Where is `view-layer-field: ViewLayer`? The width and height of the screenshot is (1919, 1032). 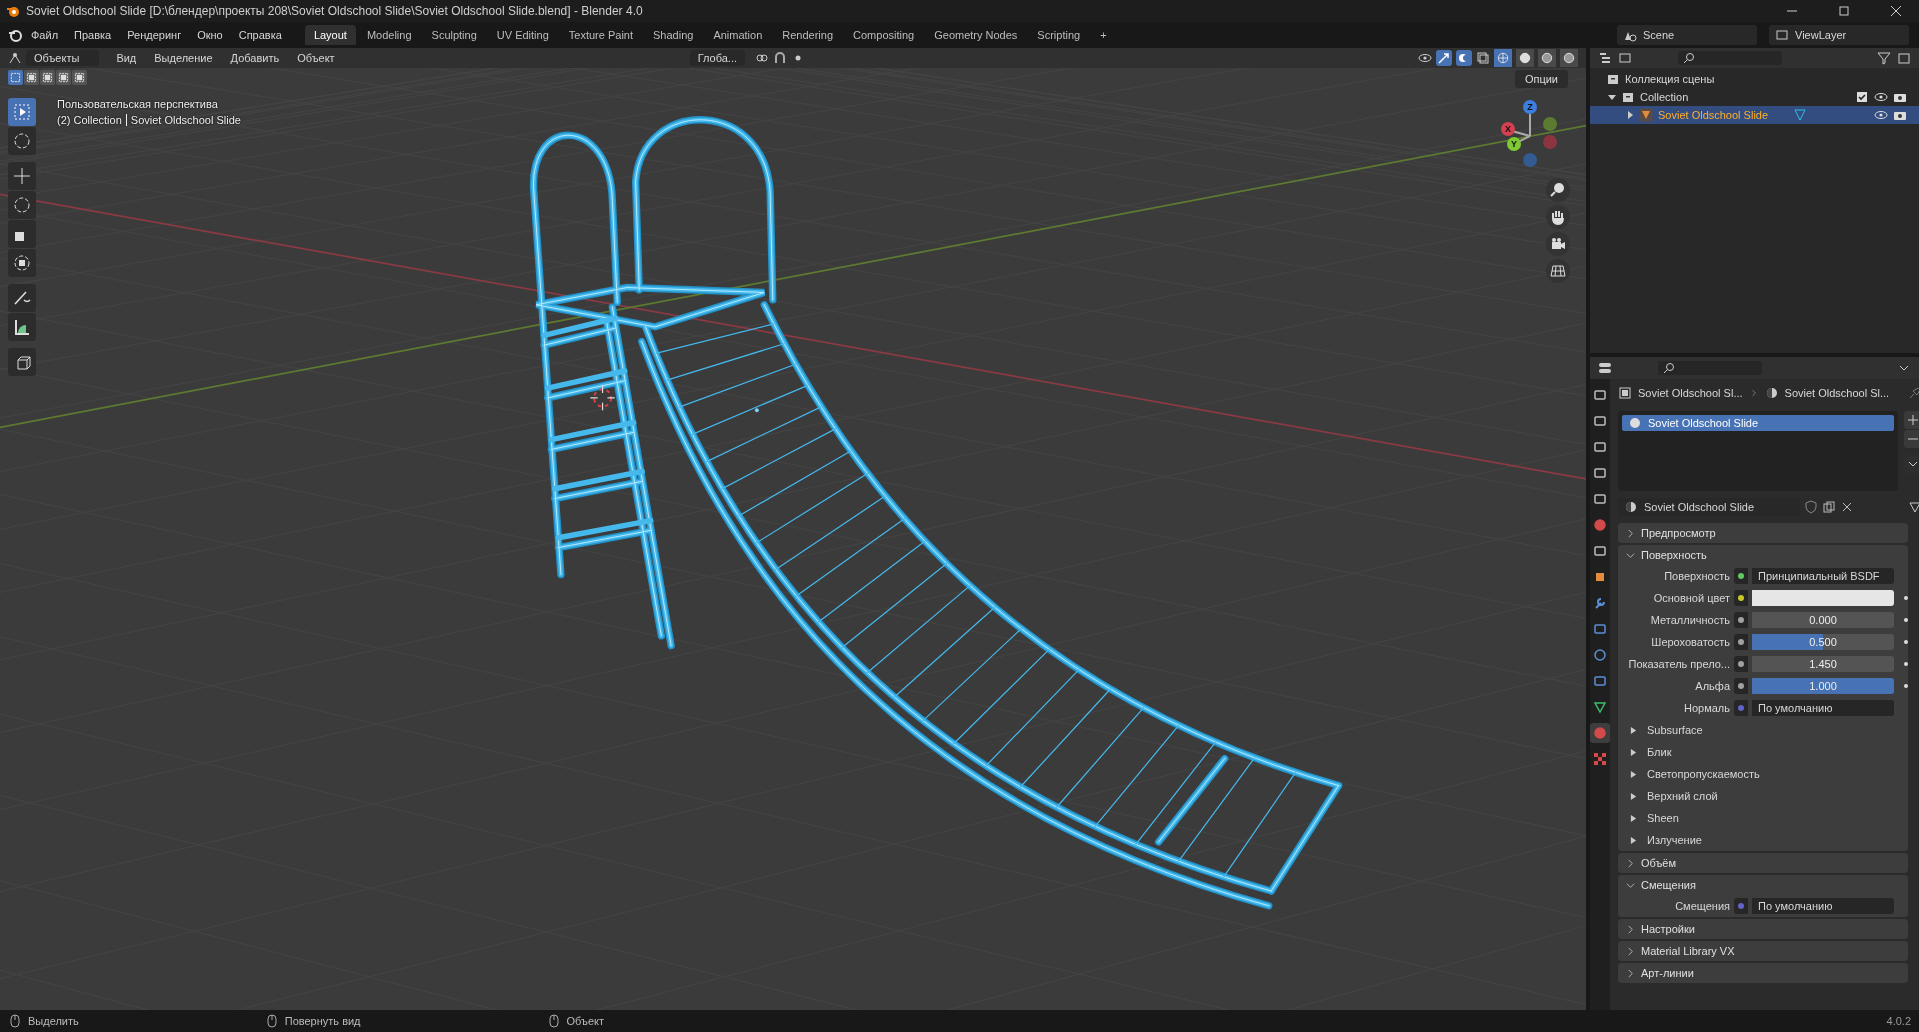
view-layer-field: ViewLayer is located at coordinates (1839, 35).